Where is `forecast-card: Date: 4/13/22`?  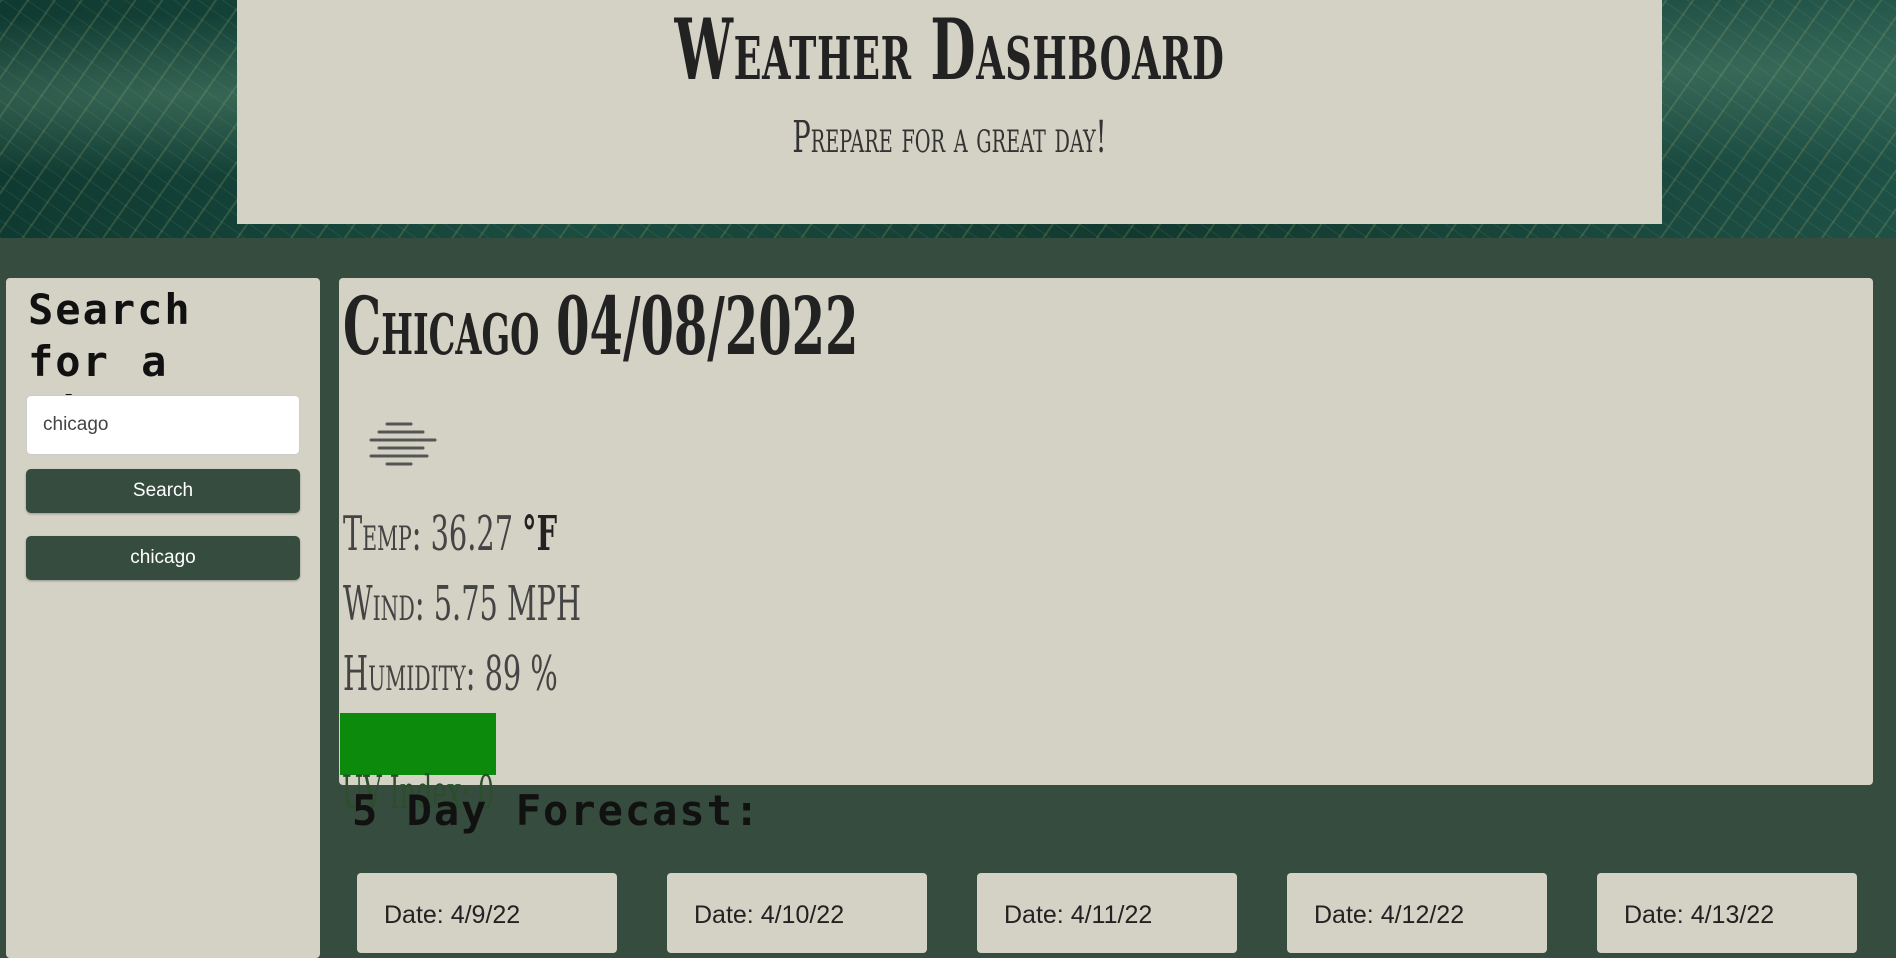 forecast-card: Date: 4/13/22 is located at coordinates (1727, 913).